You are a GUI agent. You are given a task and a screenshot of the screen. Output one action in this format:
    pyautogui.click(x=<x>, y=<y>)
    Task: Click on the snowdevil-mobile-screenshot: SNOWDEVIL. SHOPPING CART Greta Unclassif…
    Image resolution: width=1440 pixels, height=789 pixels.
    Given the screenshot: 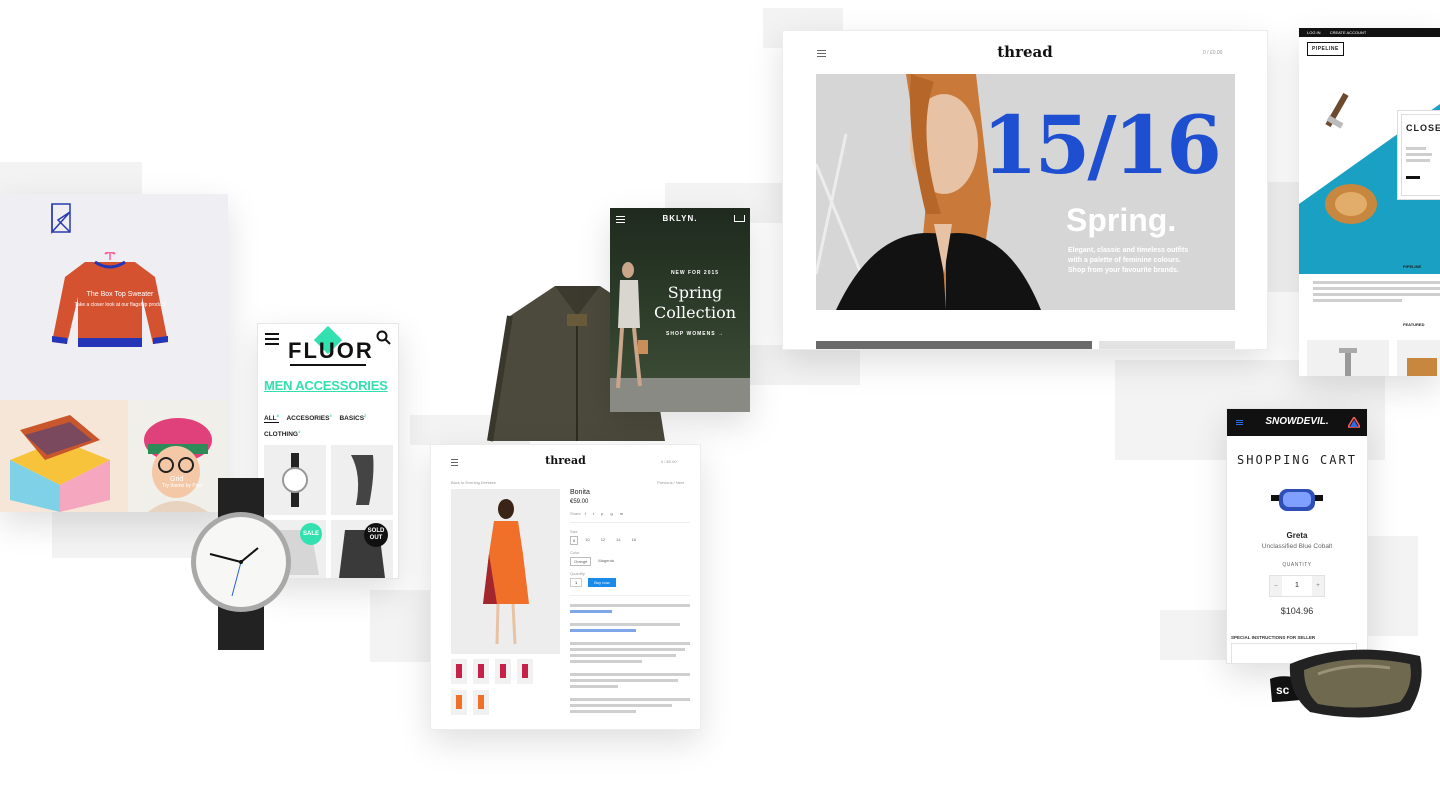 What is the action you would take?
    pyautogui.click(x=1297, y=536)
    